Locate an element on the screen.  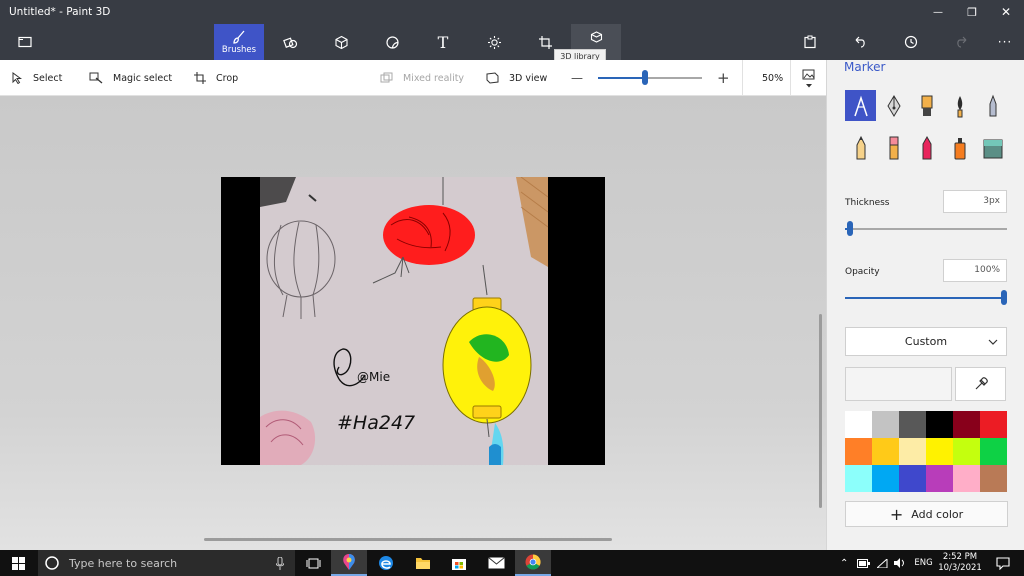
brush-crayon is located at coordinates (926, 147).